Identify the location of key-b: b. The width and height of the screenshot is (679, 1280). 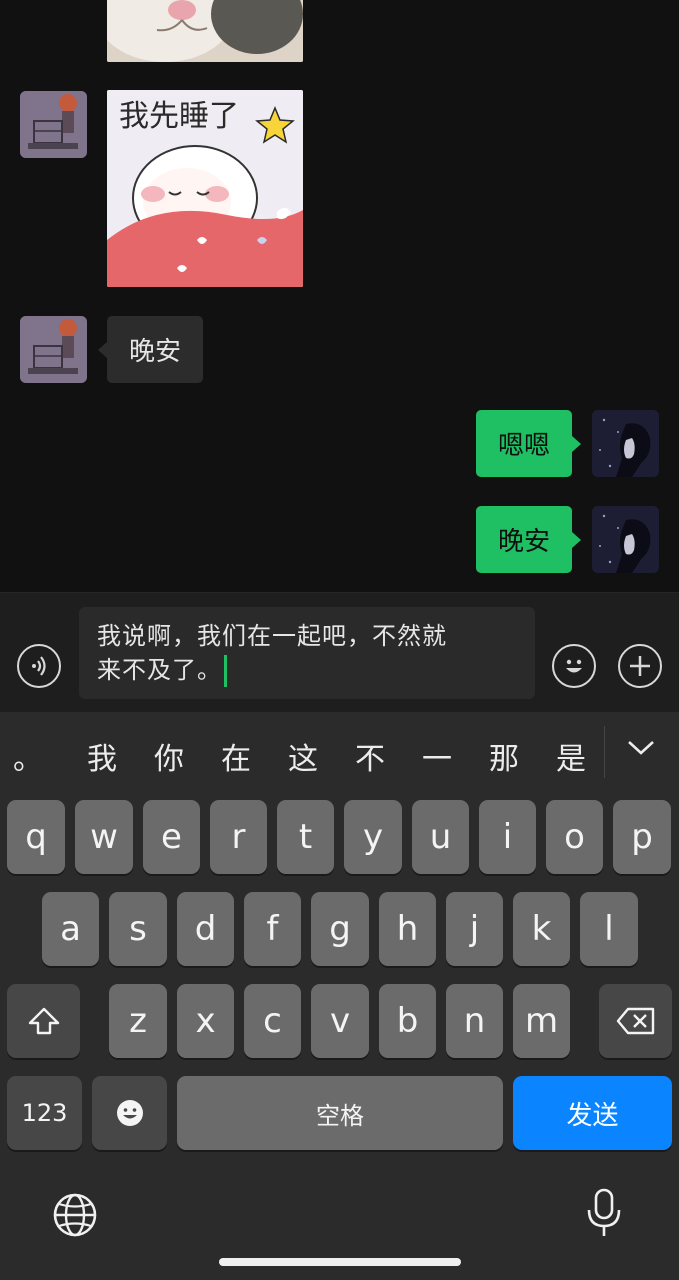
(407, 1021).